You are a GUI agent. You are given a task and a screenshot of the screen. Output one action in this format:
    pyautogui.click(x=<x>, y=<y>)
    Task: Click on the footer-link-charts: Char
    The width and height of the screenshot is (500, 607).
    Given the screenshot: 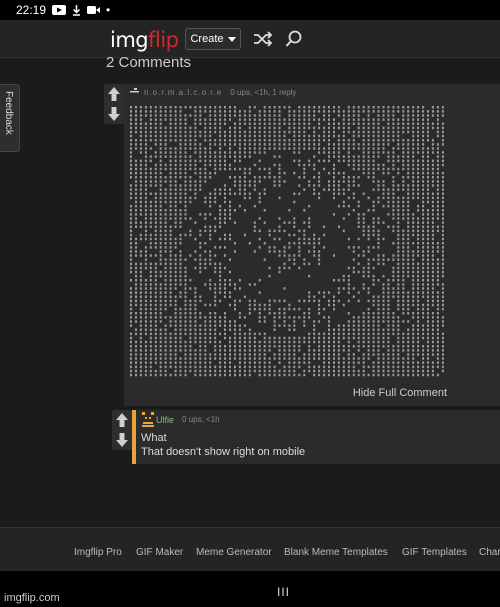 What is the action you would take?
    pyautogui.click(x=489, y=552)
    